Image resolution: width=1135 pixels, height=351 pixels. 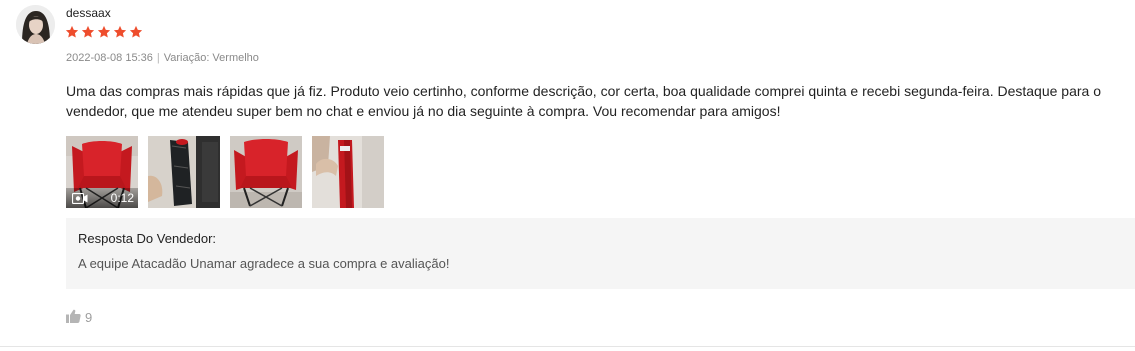 What do you see at coordinates (102, 172) in the screenshot?
I see `review-video-thumbnail: 0:12` at bounding box center [102, 172].